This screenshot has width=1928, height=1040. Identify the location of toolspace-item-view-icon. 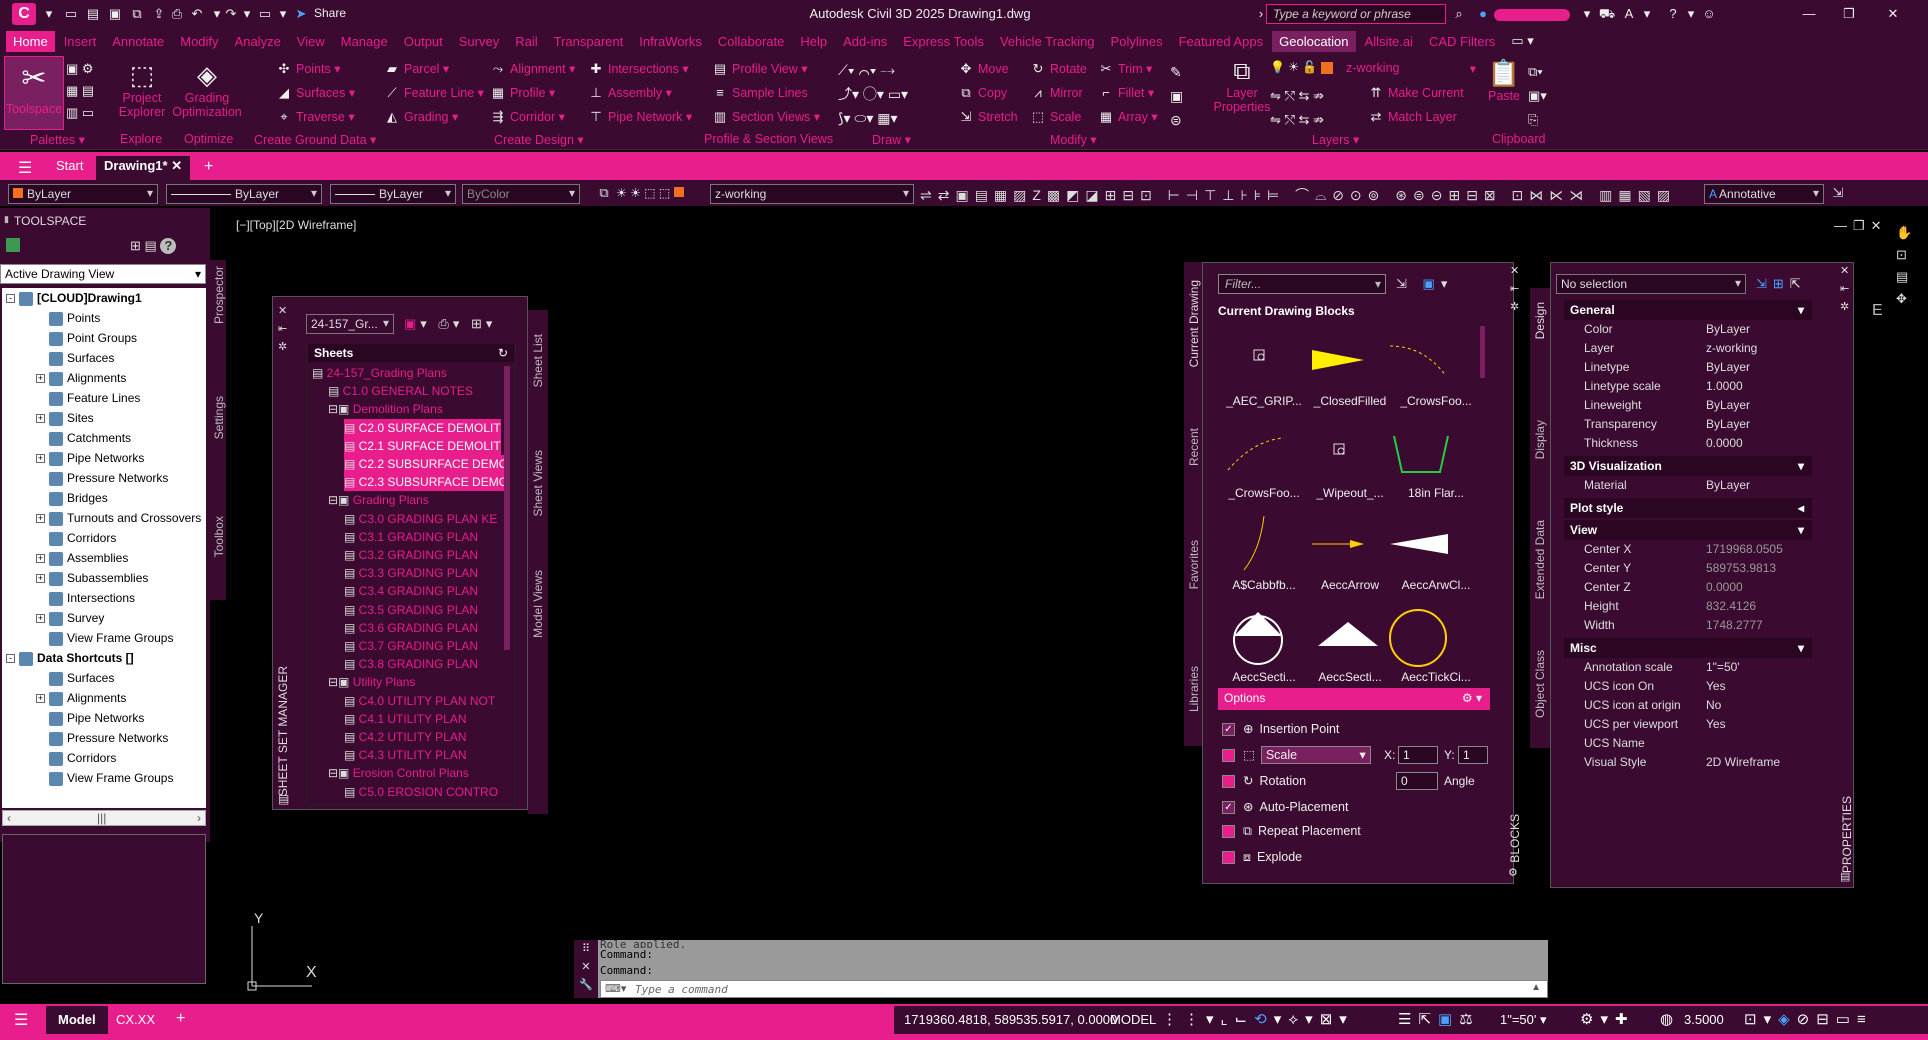
(13, 245).